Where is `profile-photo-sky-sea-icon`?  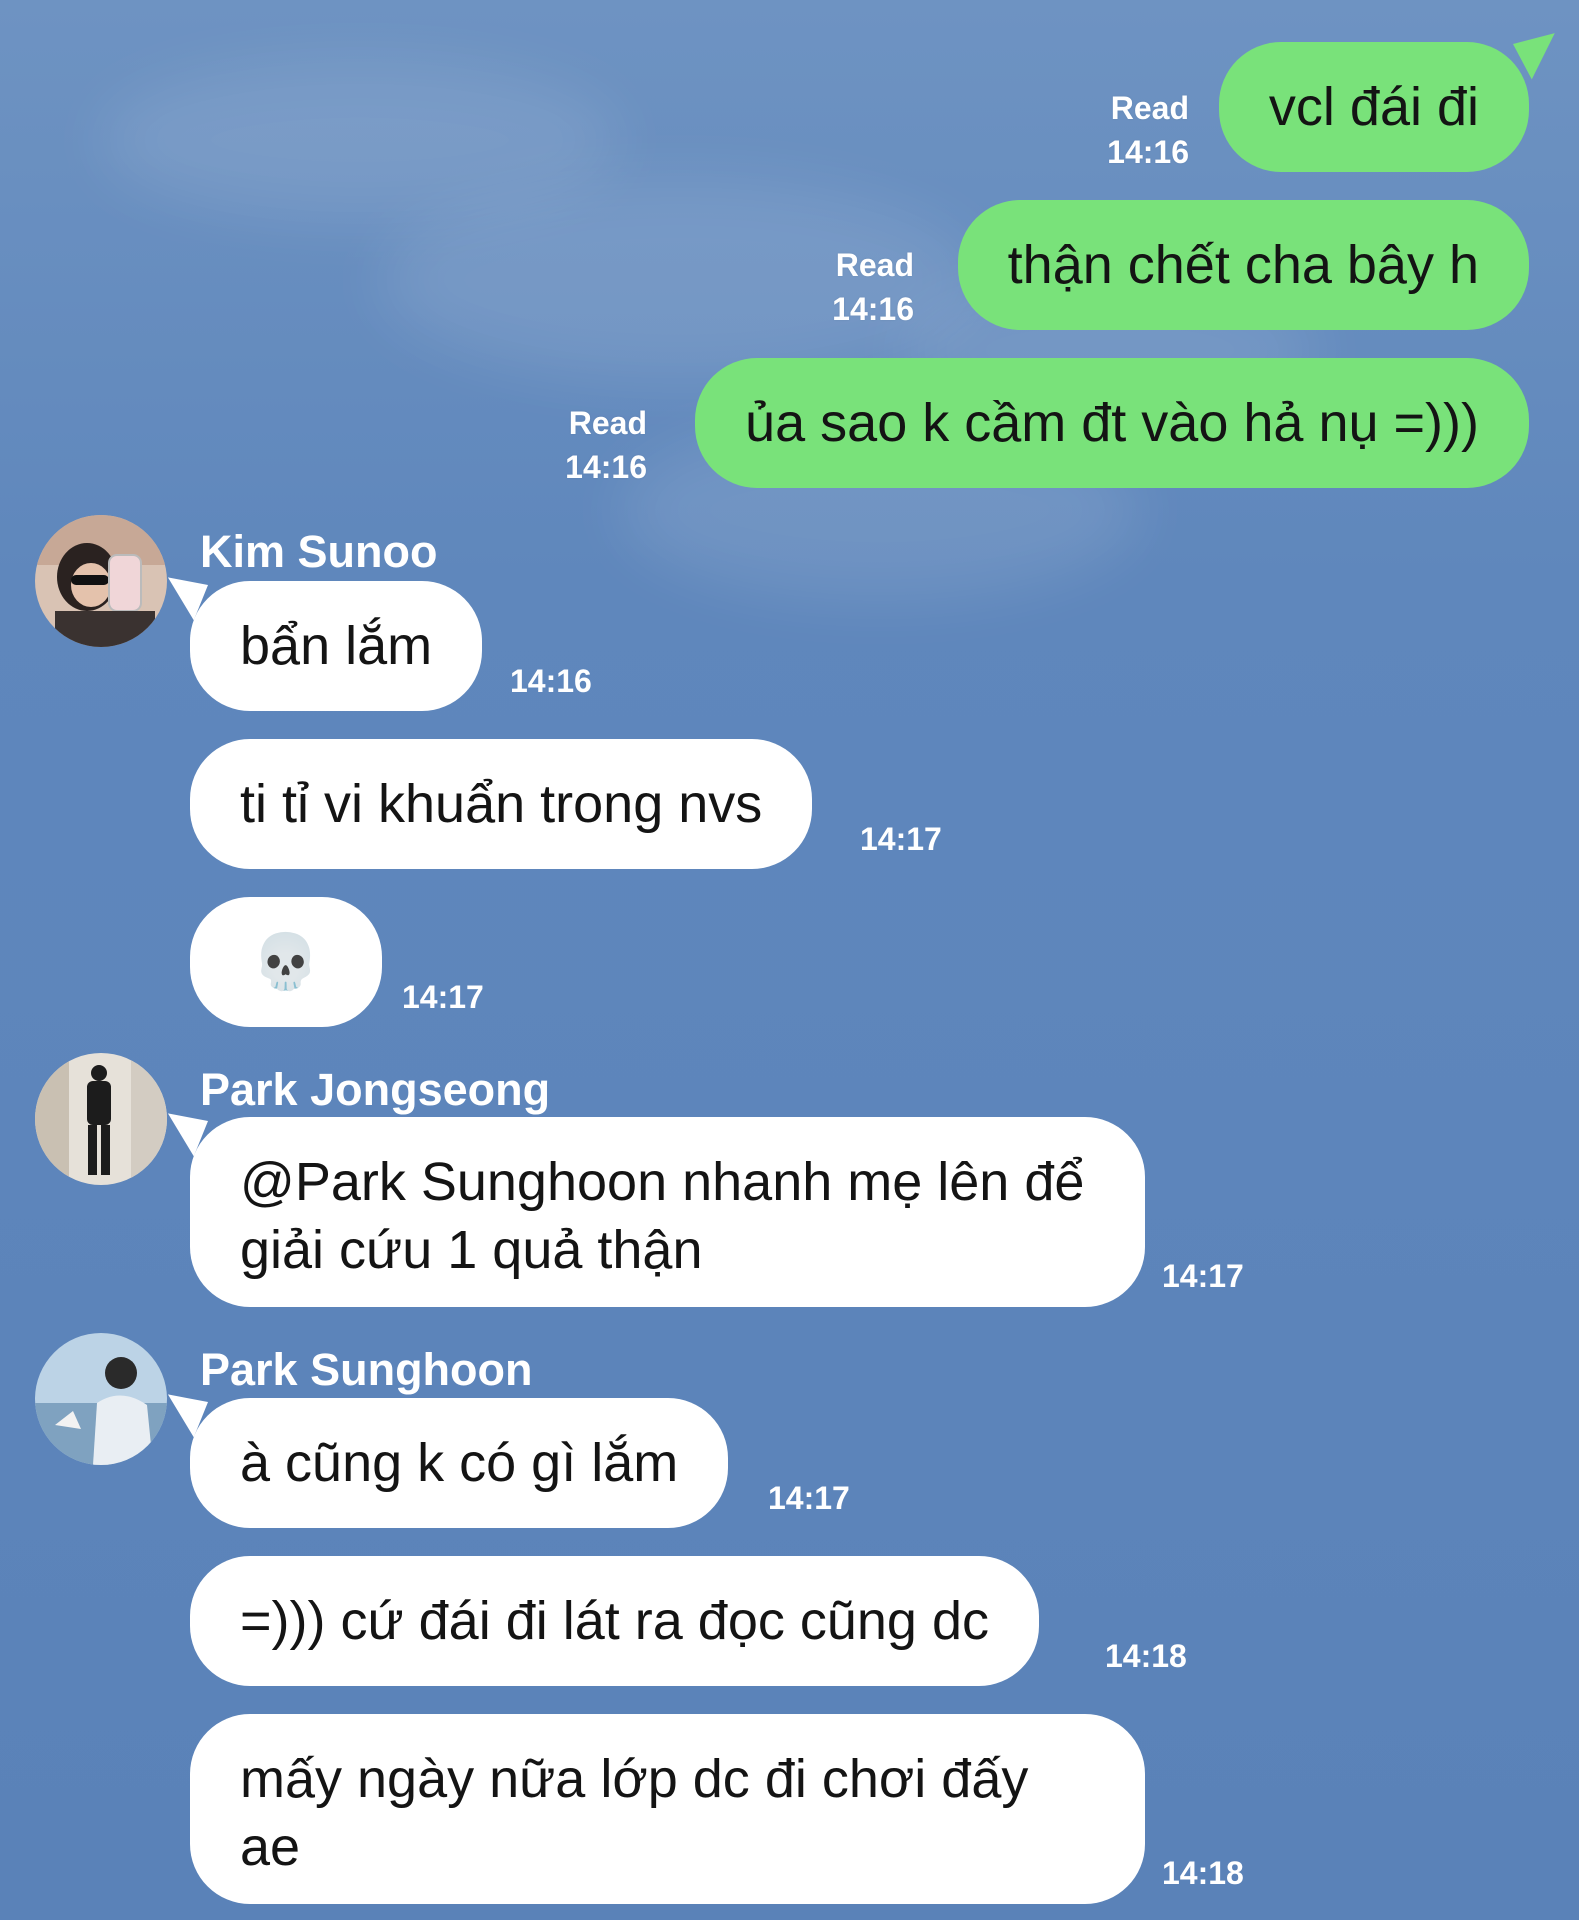 profile-photo-sky-sea-icon is located at coordinates (101, 1399).